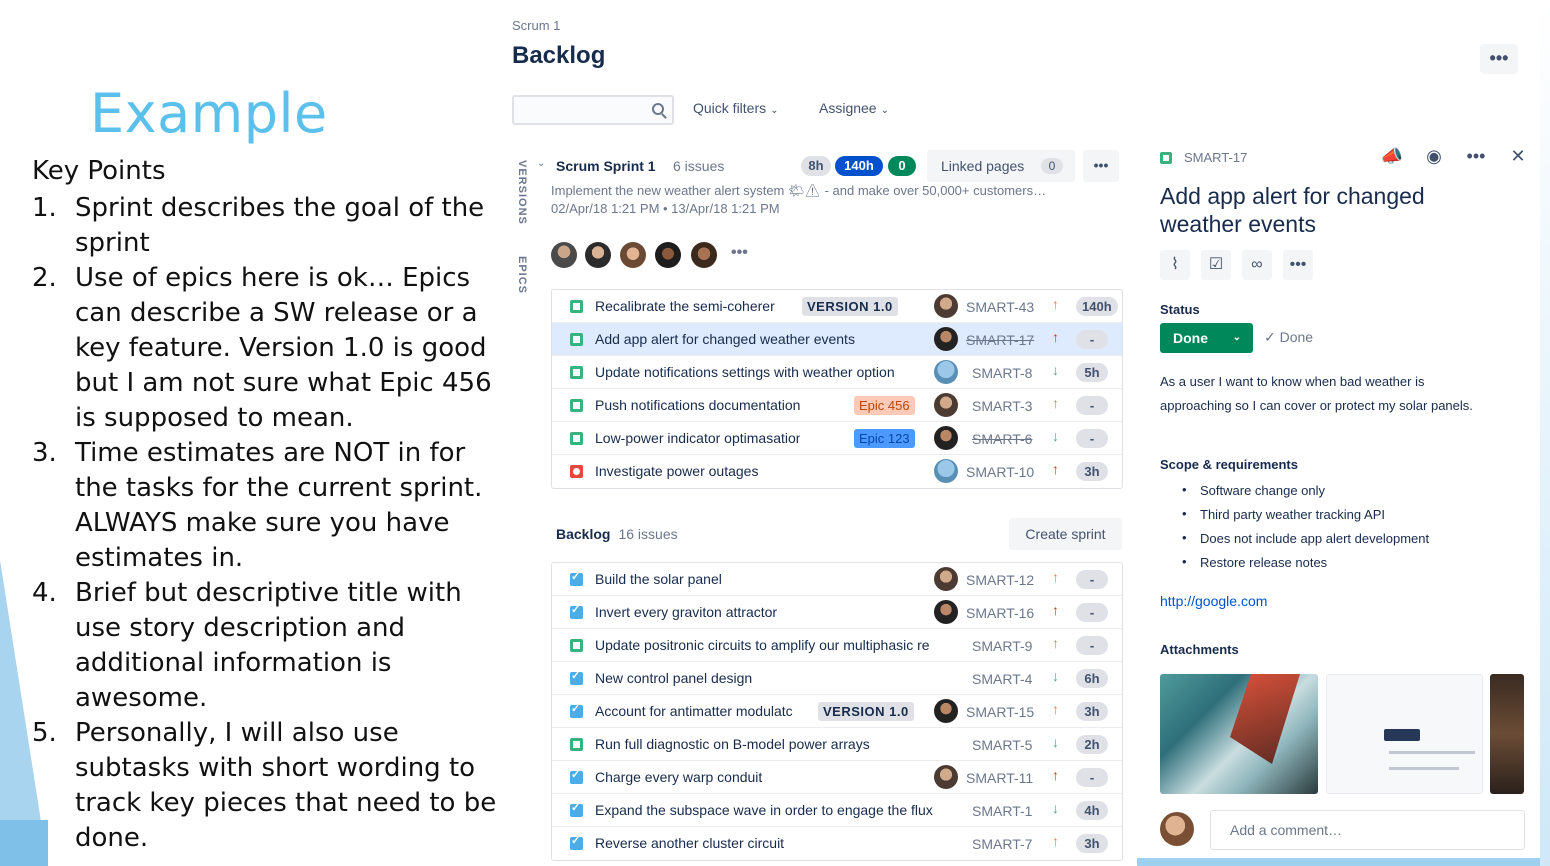  Describe the element at coordinates (593, 110) in the screenshot. I see `search-input` at that location.